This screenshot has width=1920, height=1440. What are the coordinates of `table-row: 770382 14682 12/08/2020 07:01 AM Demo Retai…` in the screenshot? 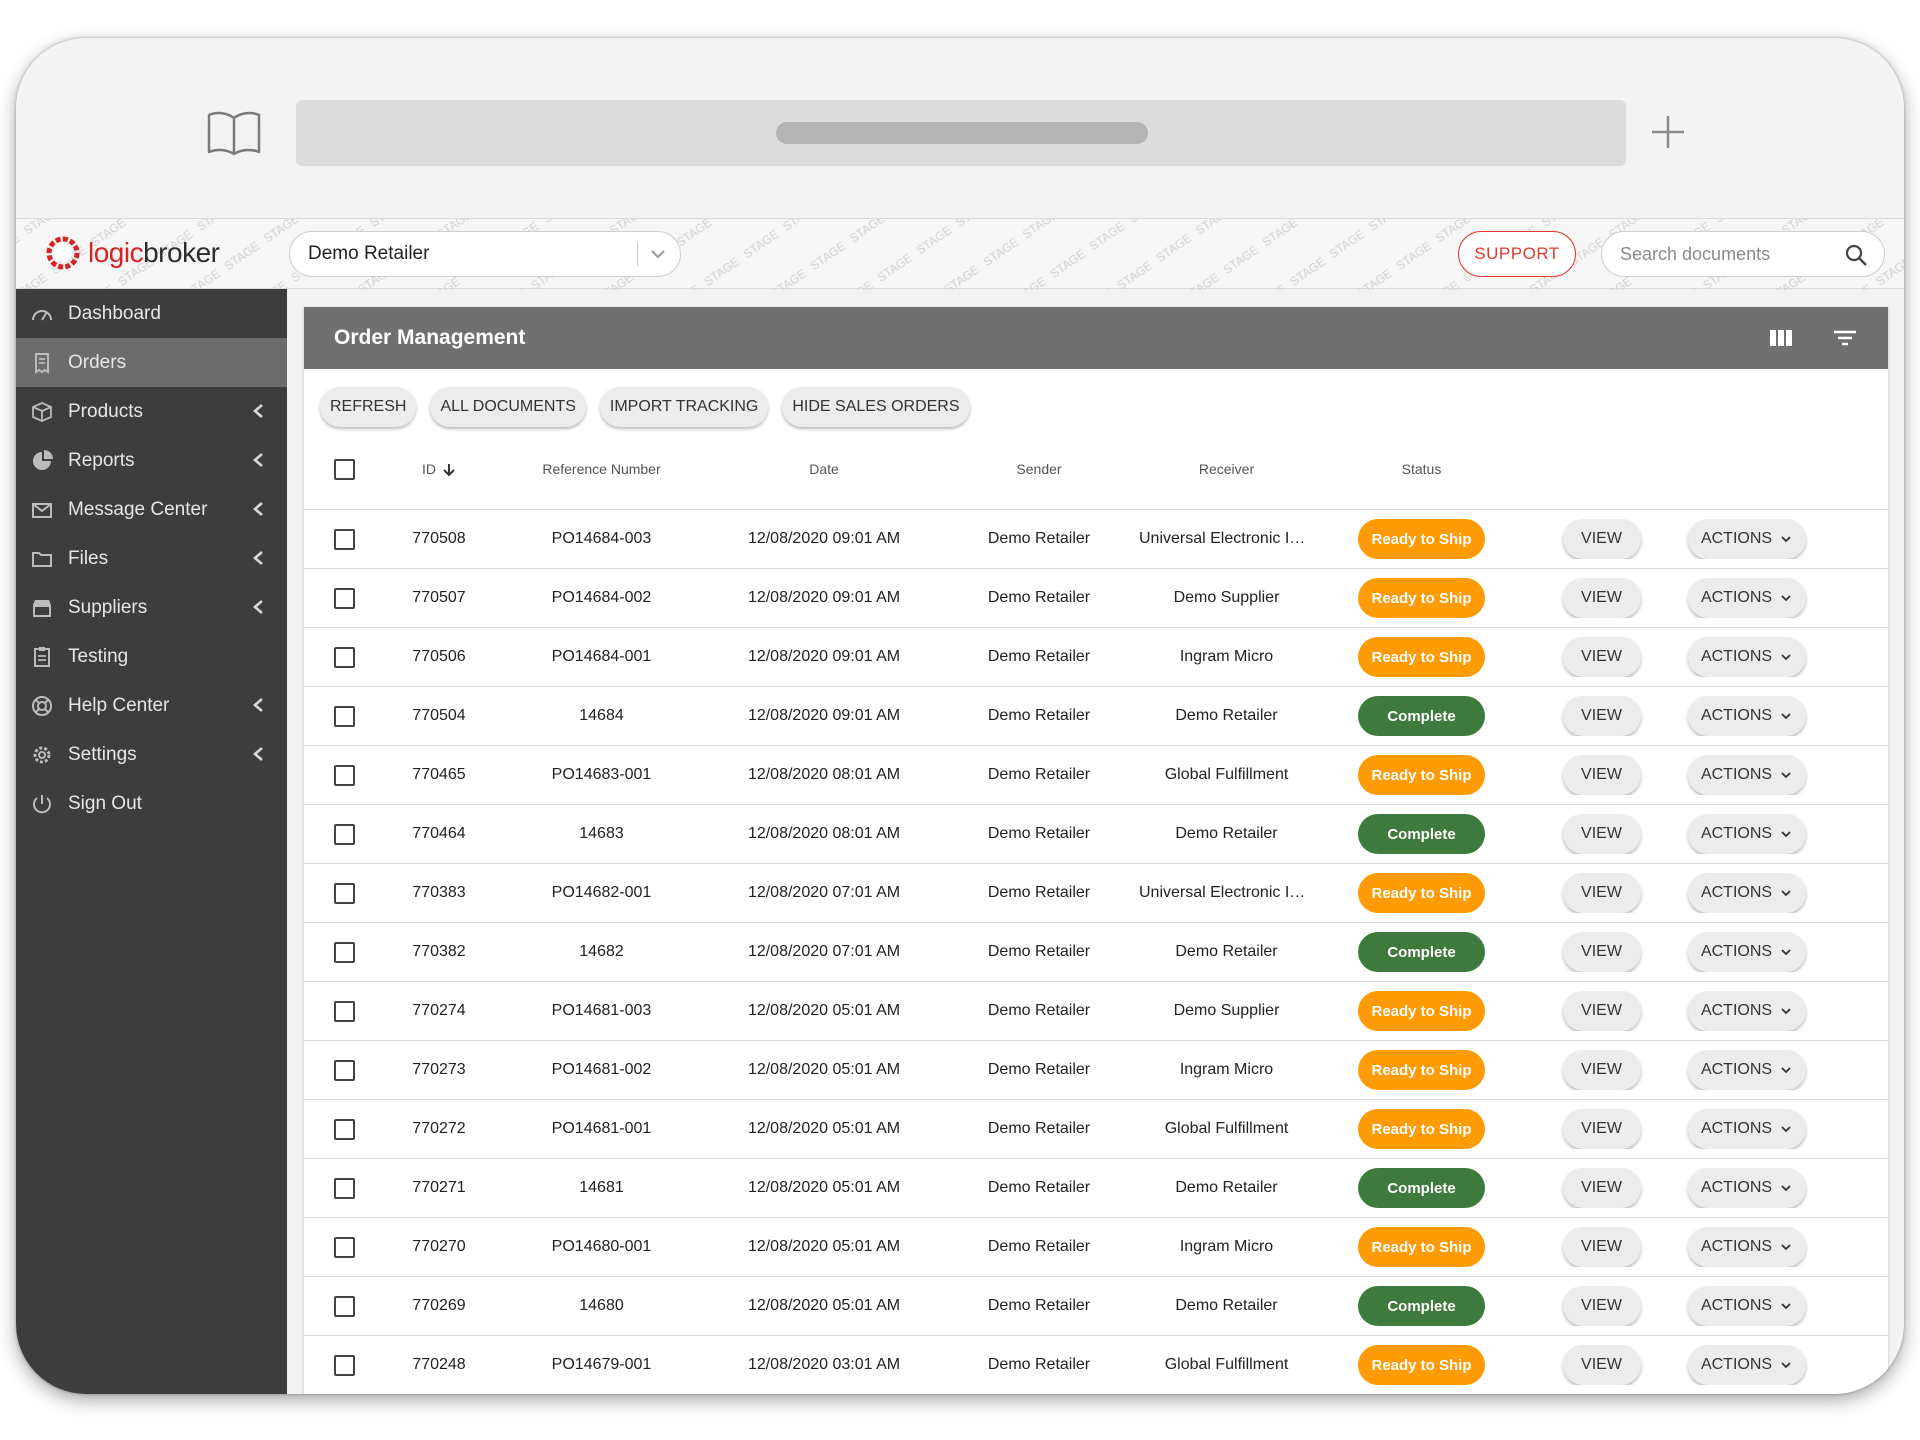 It's located at (1096, 952).